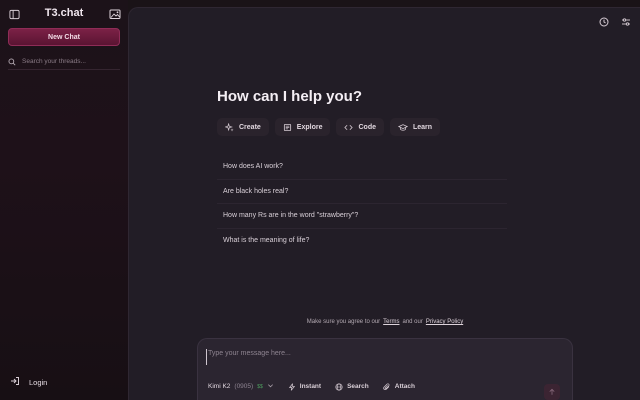 The width and height of the screenshot is (640, 400). What do you see at coordinates (70, 61) in the screenshot?
I see `search-input` at bounding box center [70, 61].